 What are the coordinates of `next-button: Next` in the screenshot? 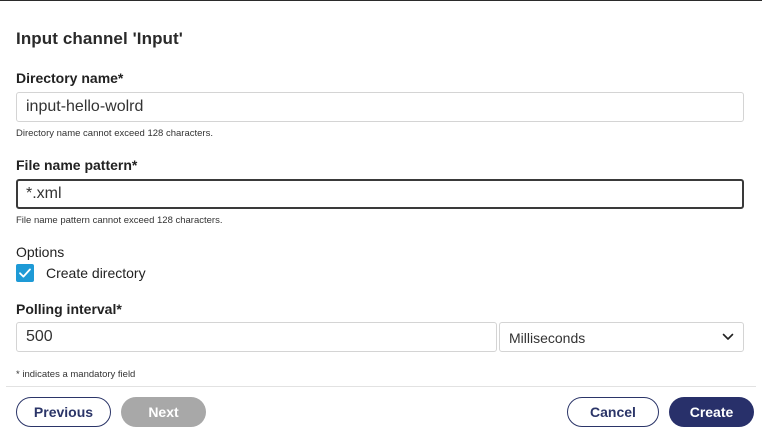 It's located at (163, 412).